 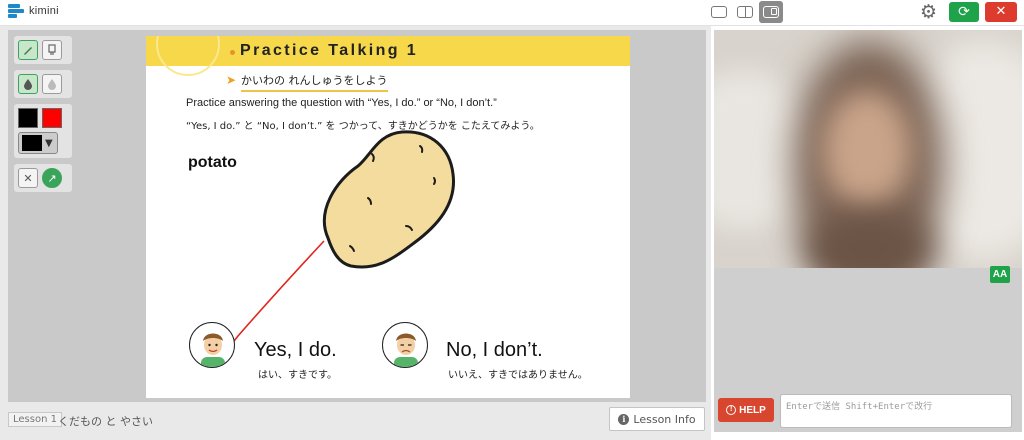 I want to click on avatar-sad, so click(x=405, y=345).